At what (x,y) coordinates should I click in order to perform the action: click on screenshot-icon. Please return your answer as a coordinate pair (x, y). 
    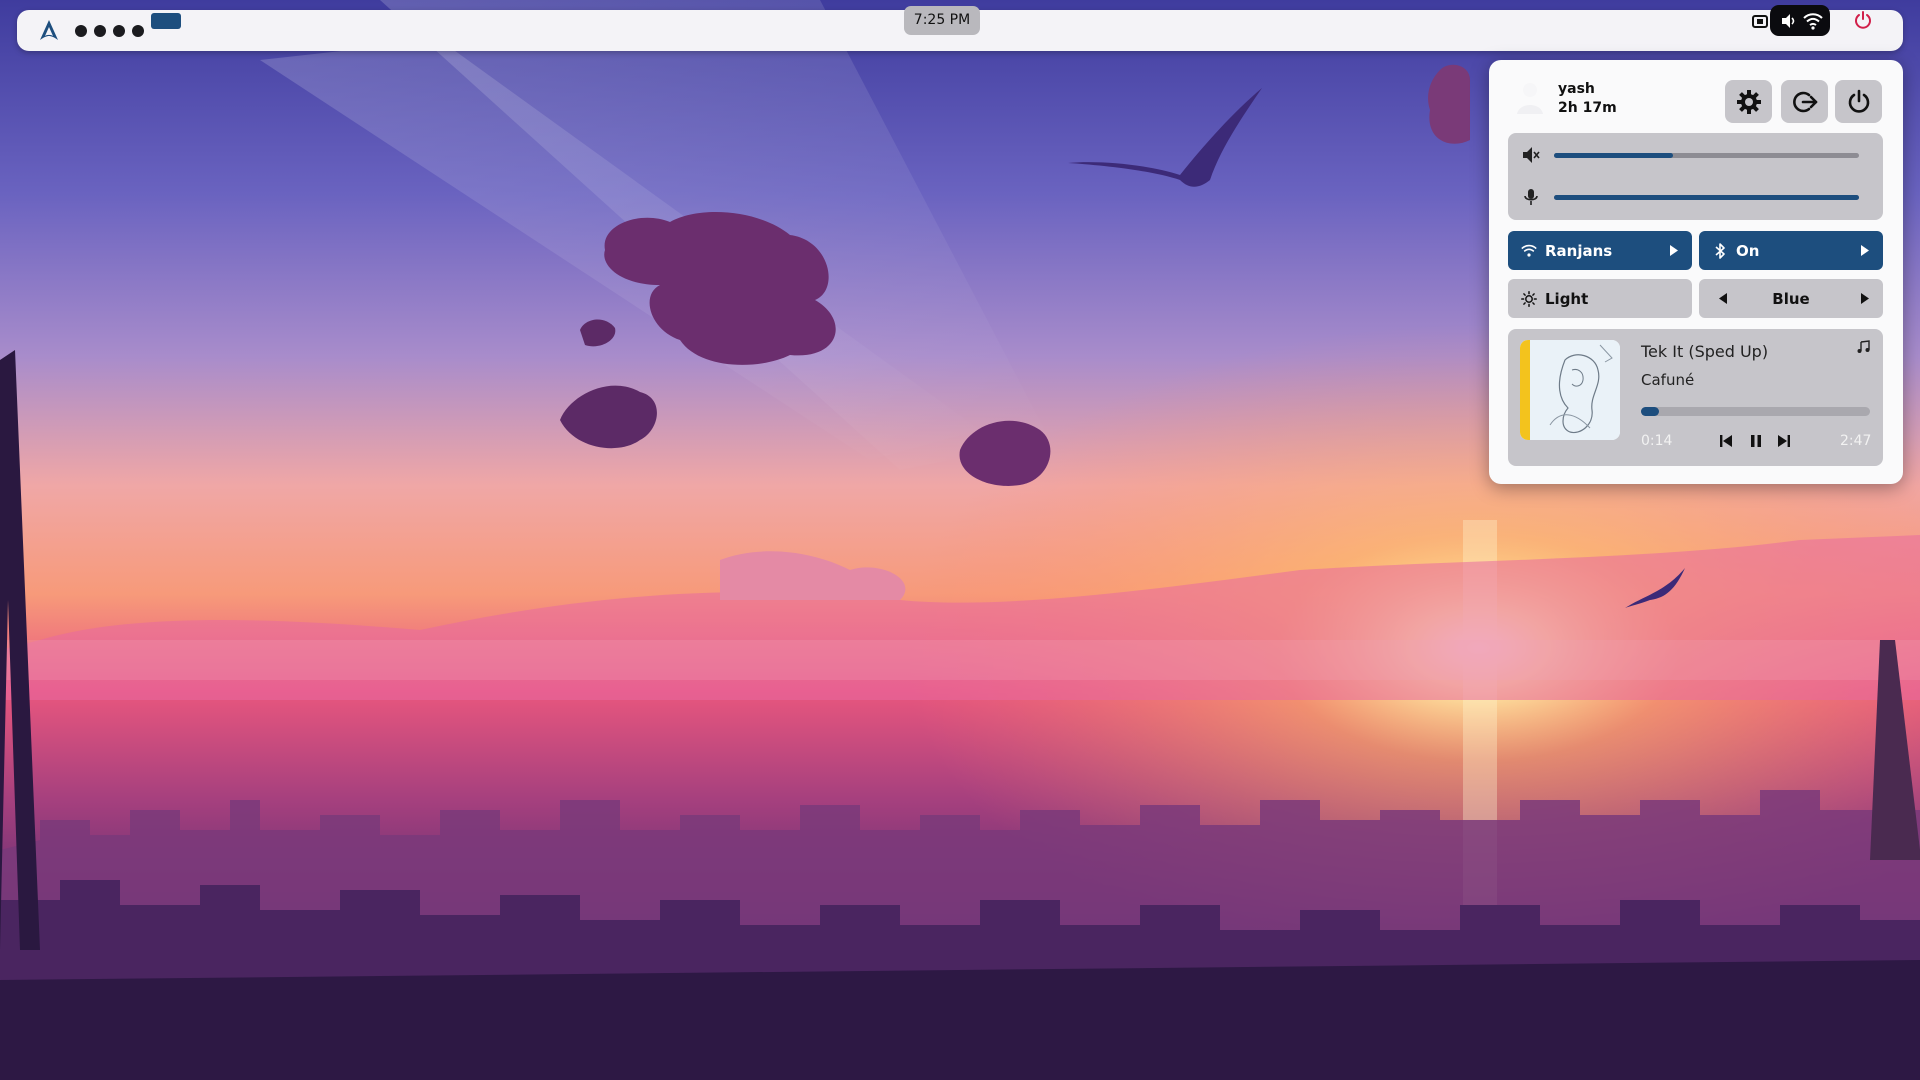
    Looking at the image, I should click on (1760, 21).